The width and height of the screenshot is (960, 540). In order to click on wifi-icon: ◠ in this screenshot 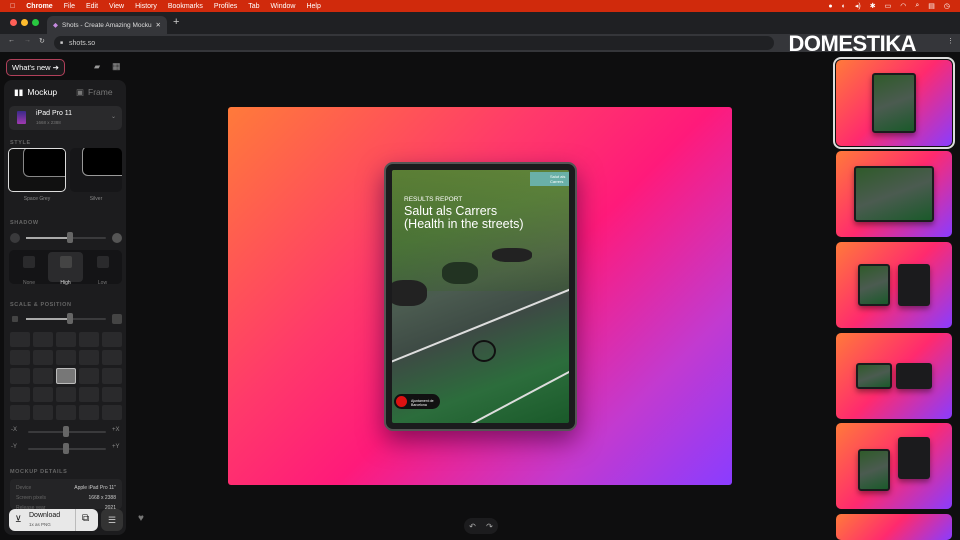, I will do `click(903, 6)`.